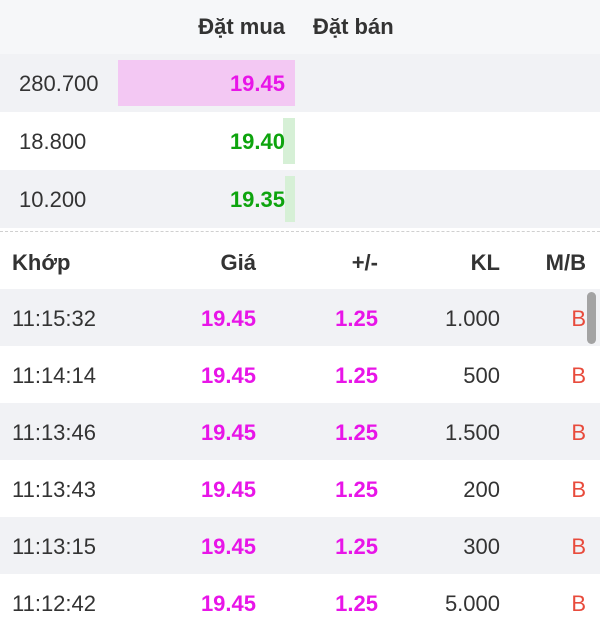 This screenshot has height=631, width=600. I want to click on trade-row: 11:12:42 19.45 1.25 5.000 B, so click(300, 602).